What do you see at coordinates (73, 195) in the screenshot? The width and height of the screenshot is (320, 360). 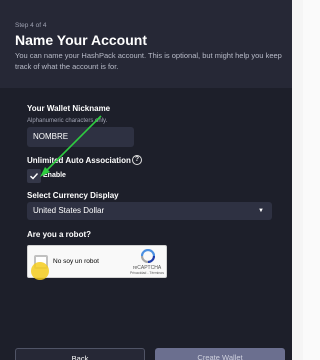 I see `currency-label: Select Currency Display` at bounding box center [73, 195].